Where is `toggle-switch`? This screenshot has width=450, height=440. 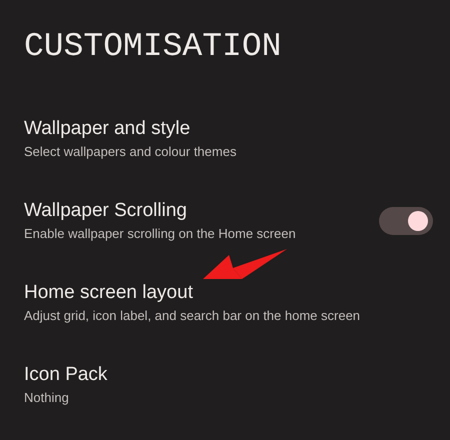 toggle-switch is located at coordinates (406, 221).